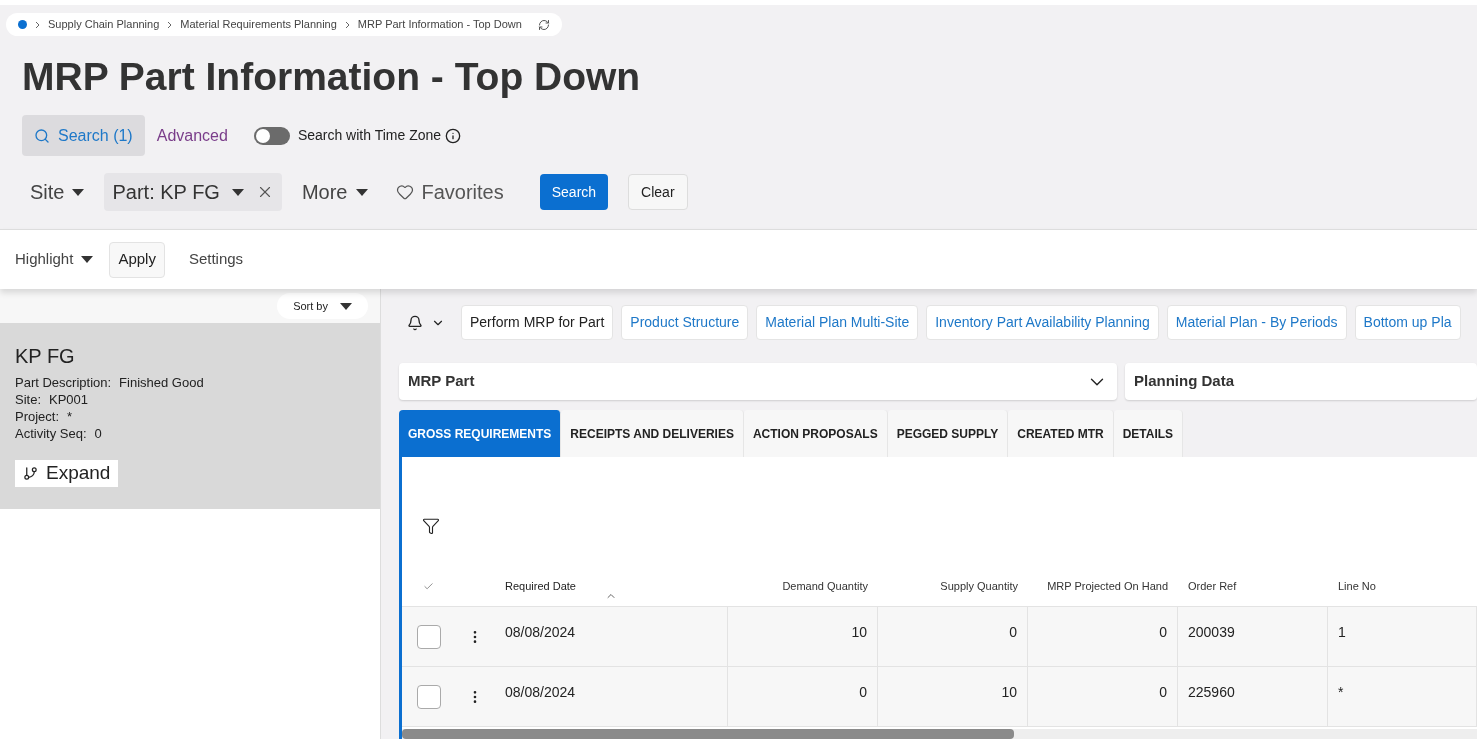 Image resolution: width=1477 pixels, height=739 pixels. What do you see at coordinates (54, 259) in the screenshot?
I see `highlight-dropdown: Highlight` at bounding box center [54, 259].